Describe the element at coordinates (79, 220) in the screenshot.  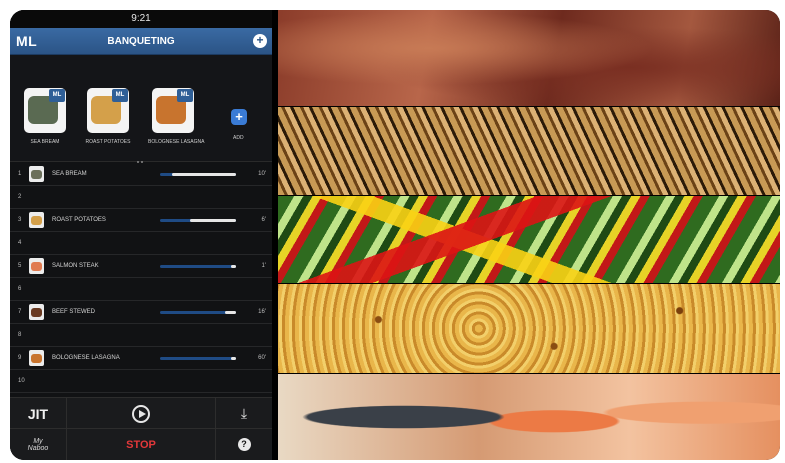
I see `slot-dish-name: ROAST POTATOES` at that location.